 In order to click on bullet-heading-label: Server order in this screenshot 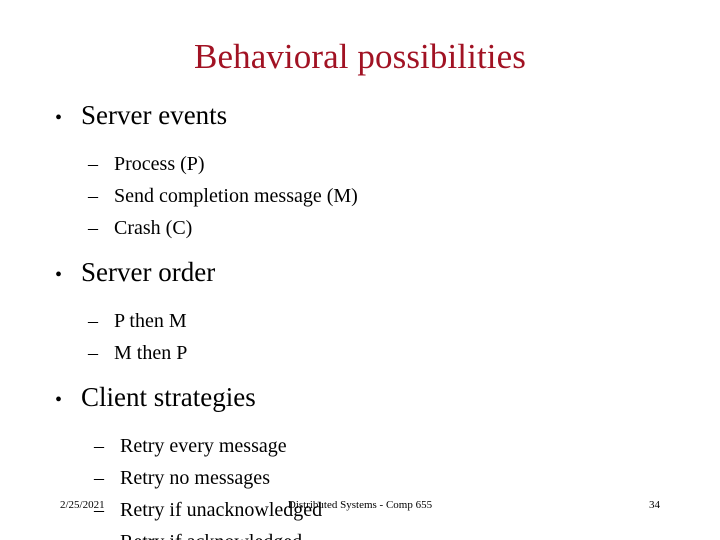, I will do `click(148, 272)`.